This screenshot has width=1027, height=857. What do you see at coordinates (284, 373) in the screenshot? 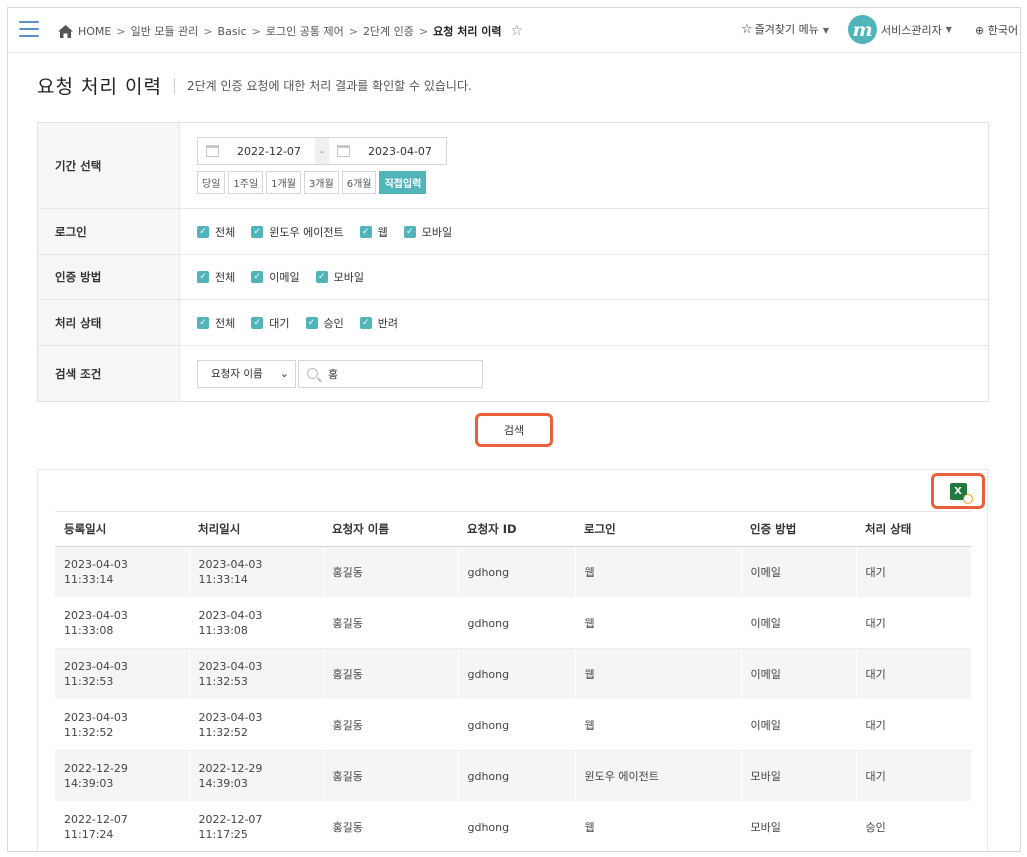
I see `chevron-down-icon: ⌄` at bounding box center [284, 373].